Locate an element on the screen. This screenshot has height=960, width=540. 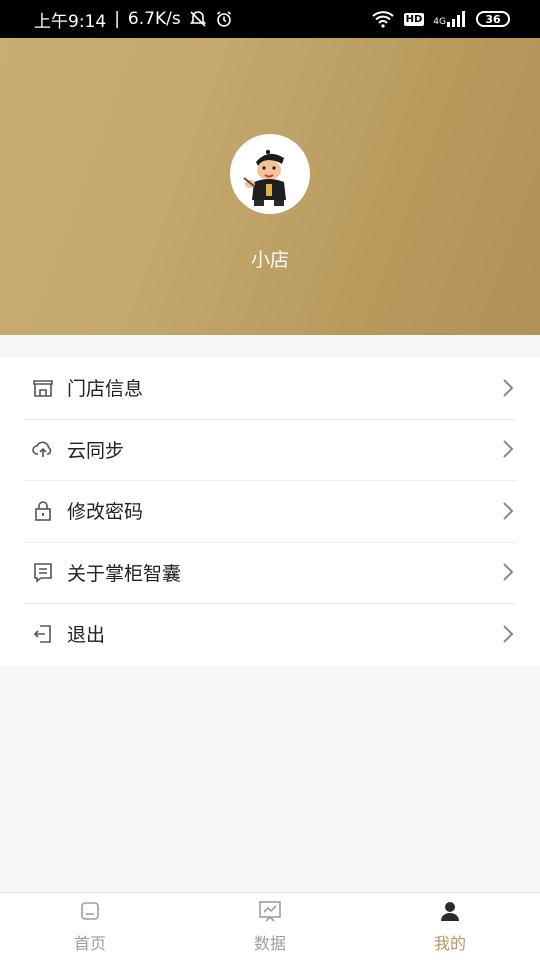
status-bar: 上午9:14 | 6.7K/s HD 4G 36 is located at coordinates (270, 19).